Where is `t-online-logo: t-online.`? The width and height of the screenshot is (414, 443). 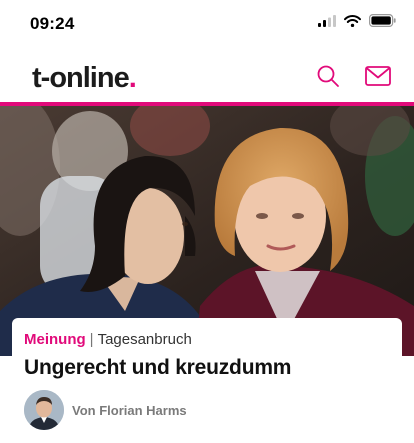 t-online-logo: t-online. is located at coordinates (84, 78).